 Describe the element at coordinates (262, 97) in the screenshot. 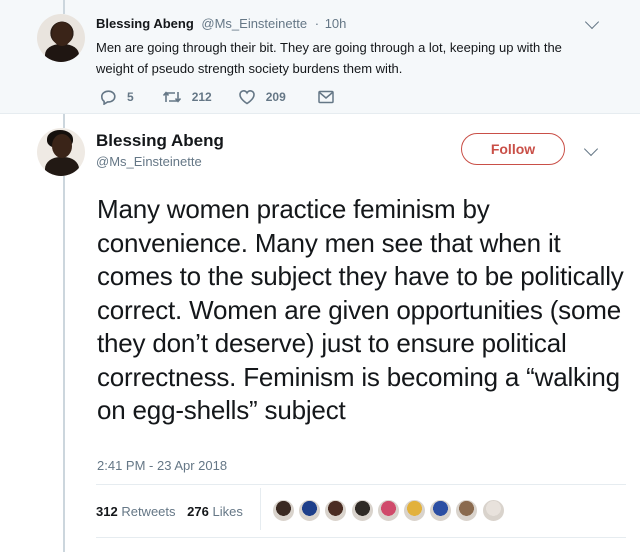

I see `like-button: 209` at that location.